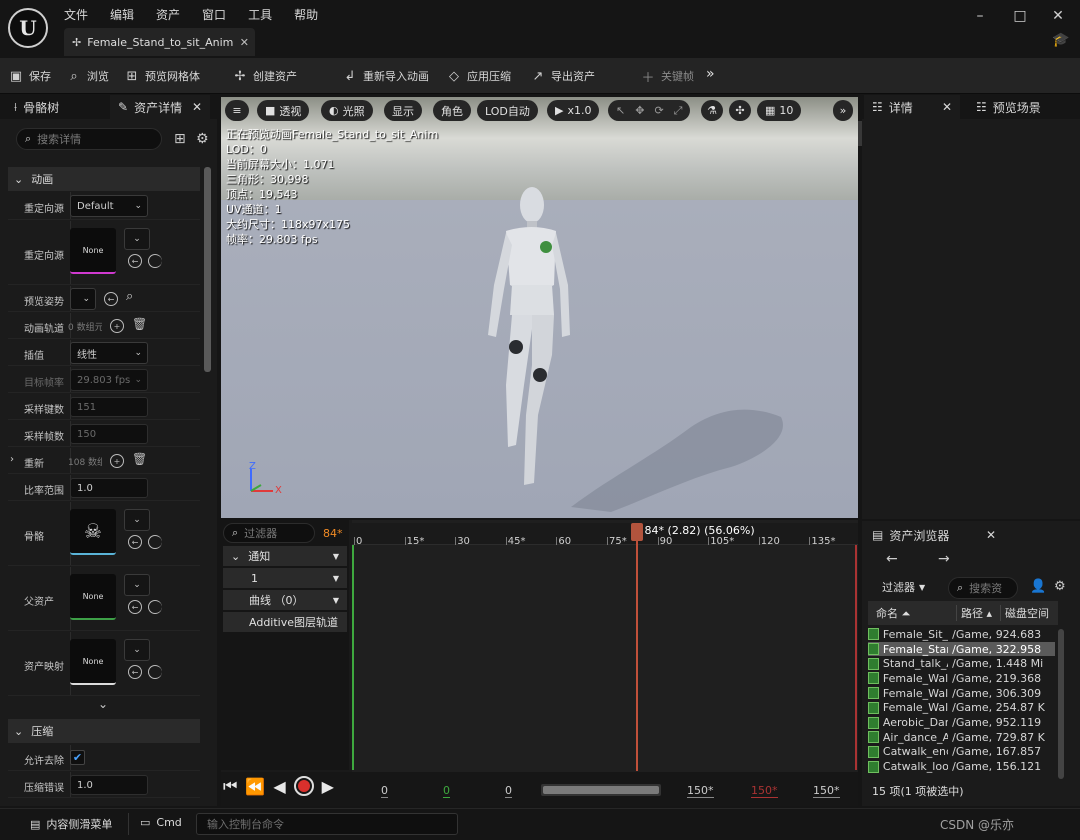 The height and width of the screenshot is (840, 1080). Describe the element at coordinates (28, 28) in the screenshot. I see `unreal-logo-icon: U` at that location.